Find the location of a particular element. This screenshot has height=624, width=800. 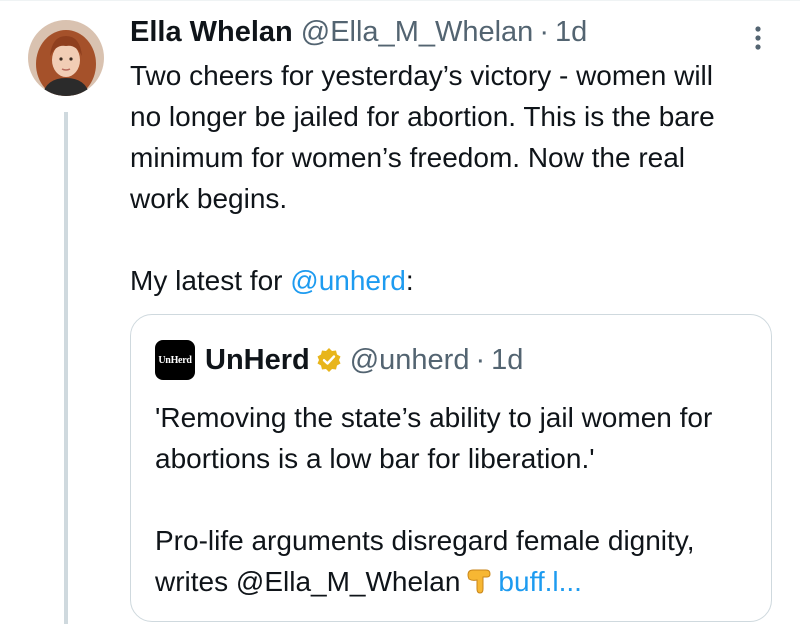

tweet-header: Ella Whelan @Ella_M_Whelan · 1d is located at coordinates (358, 32).